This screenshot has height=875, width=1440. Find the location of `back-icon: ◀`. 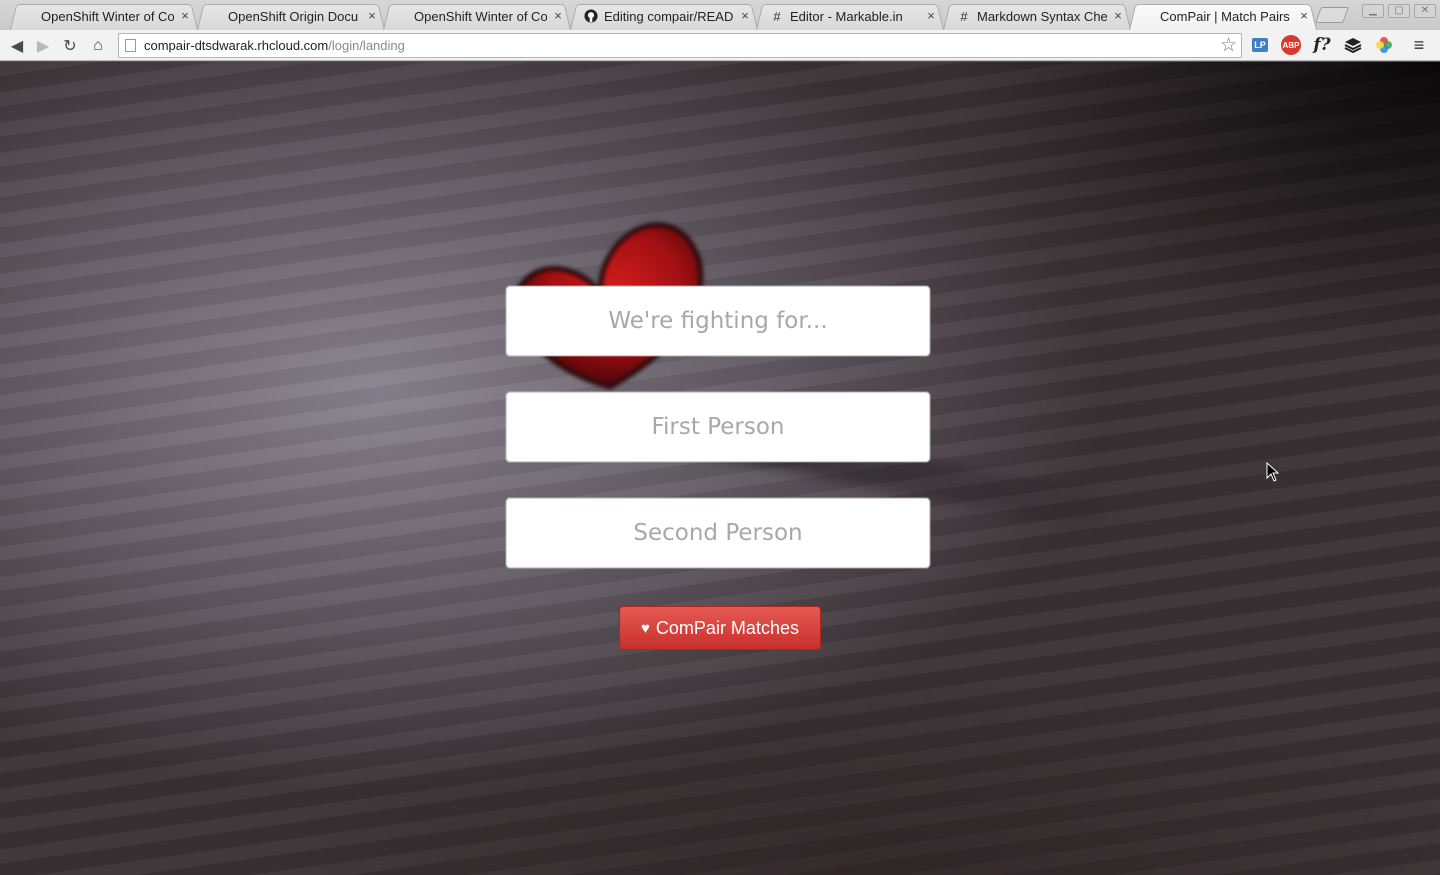

back-icon: ◀ is located at coordinates (17, 46).